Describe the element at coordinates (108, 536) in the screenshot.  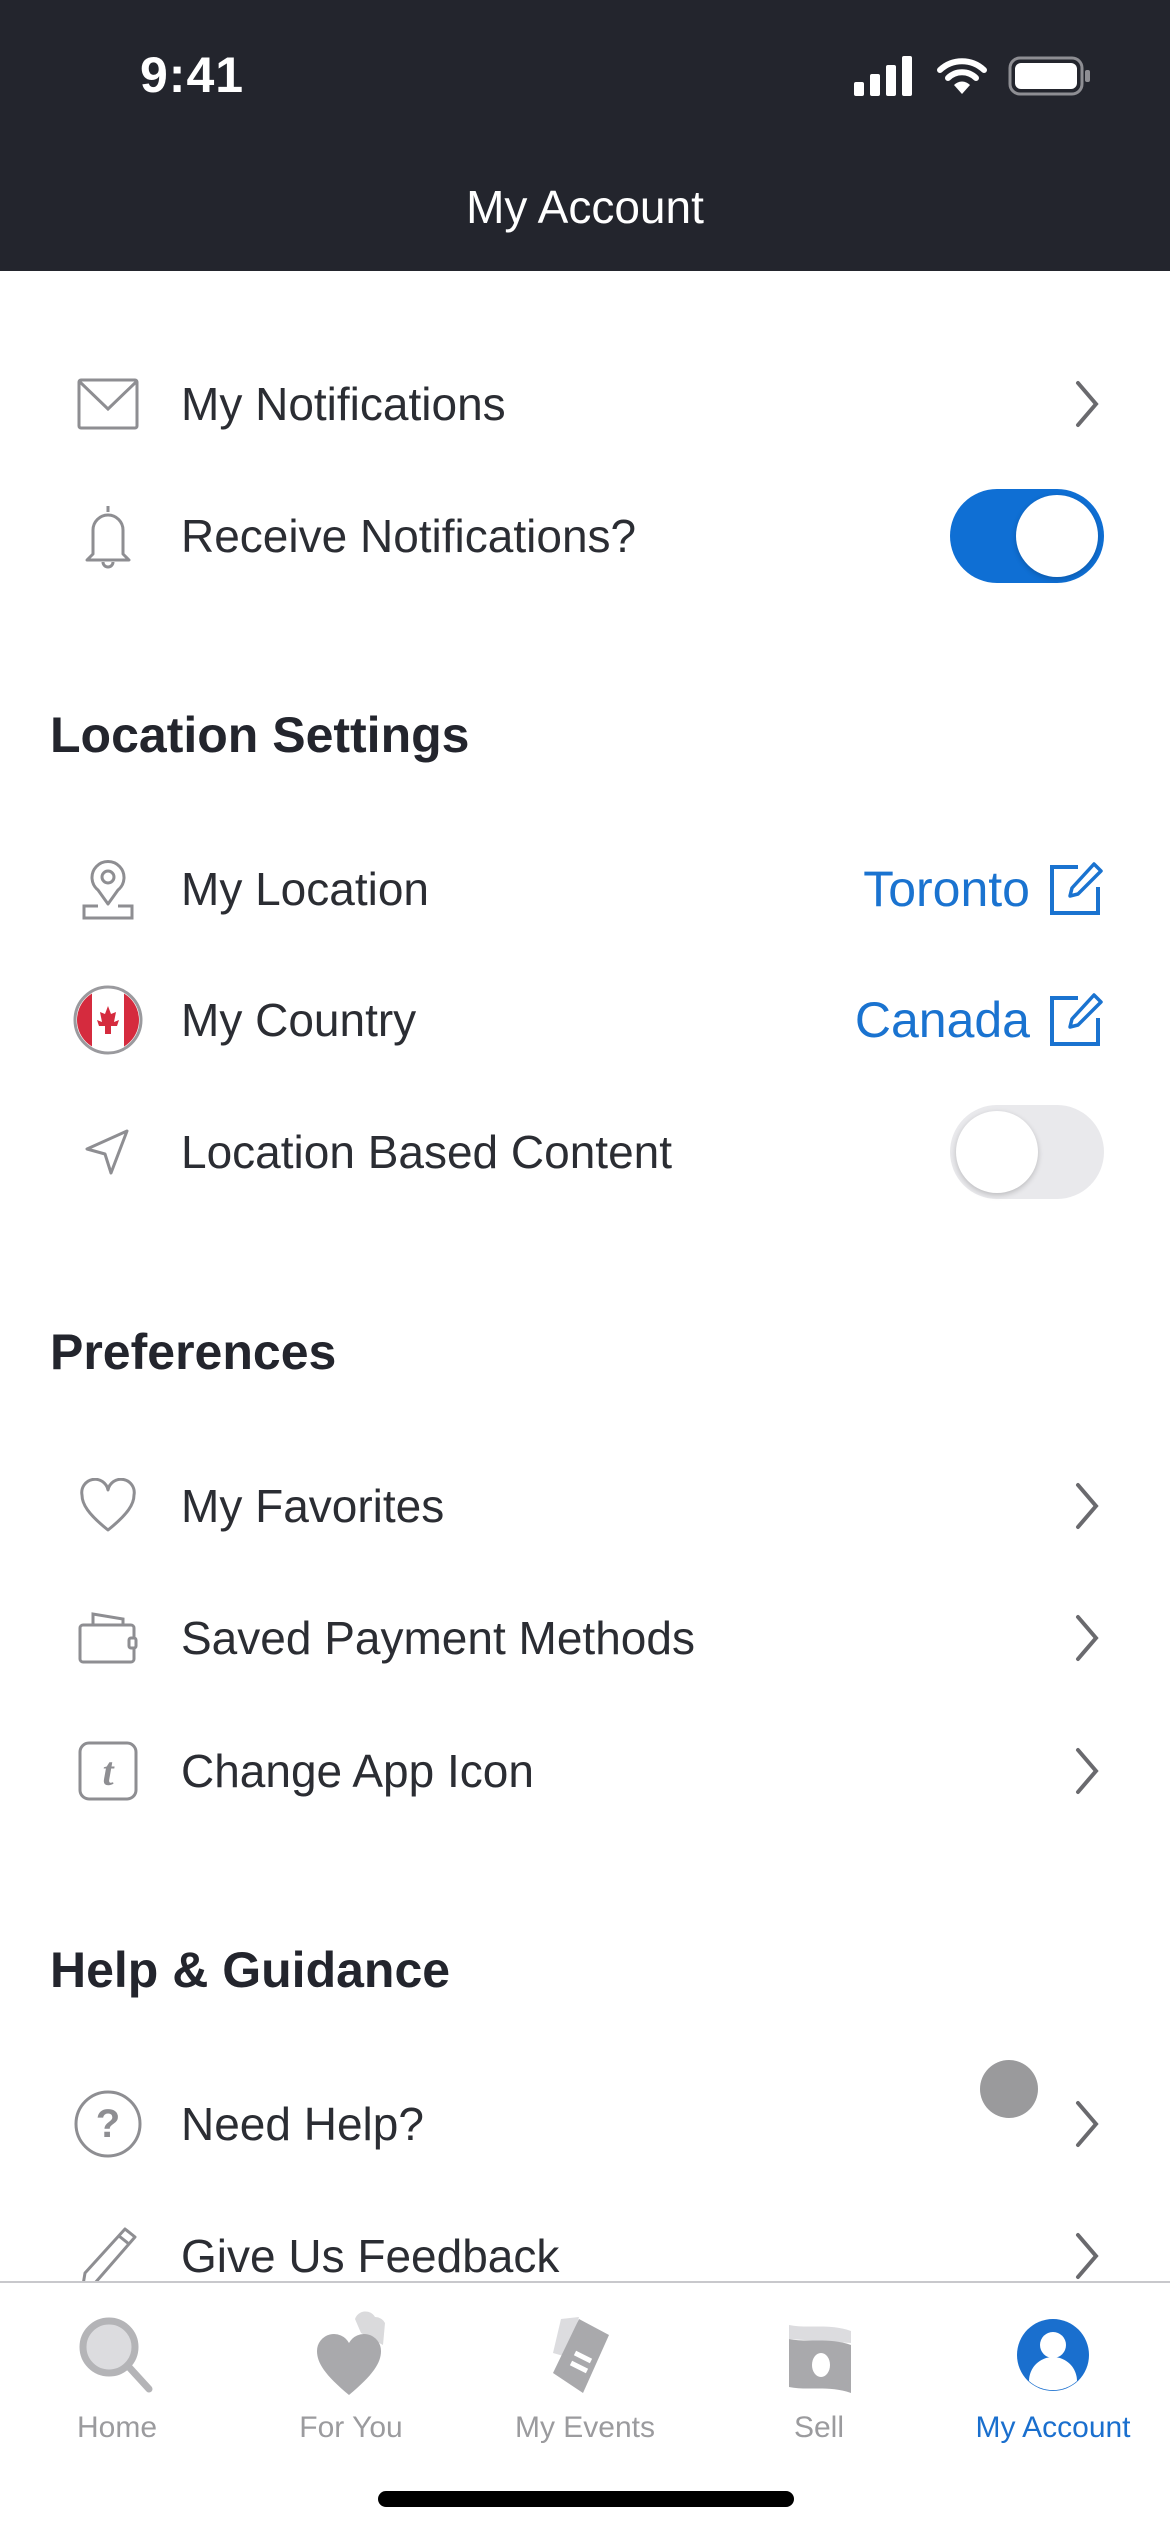
I see `bell-icon` at that location.